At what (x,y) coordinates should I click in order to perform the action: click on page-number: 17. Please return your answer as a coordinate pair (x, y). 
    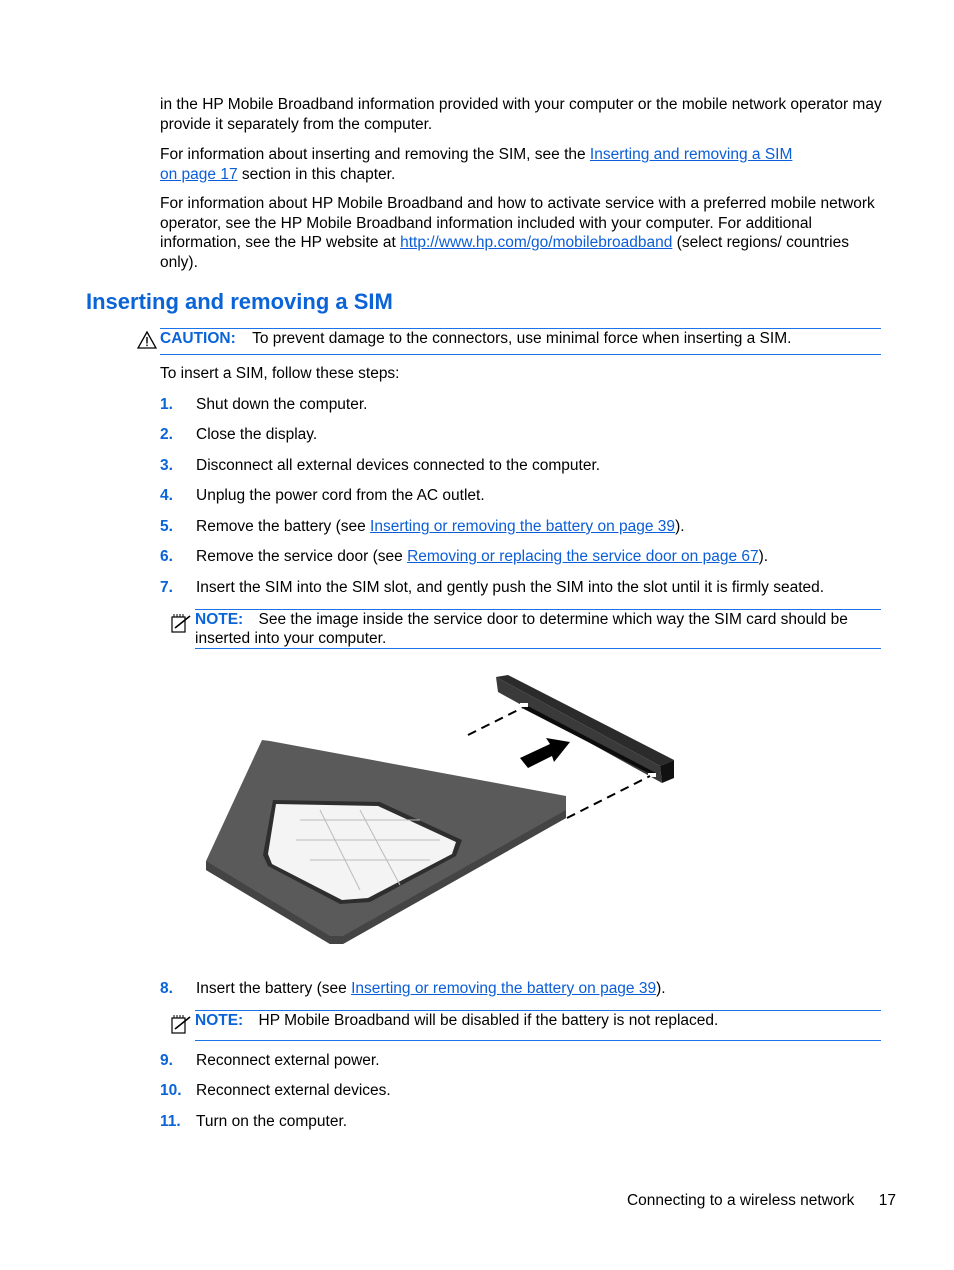
    Looking at the image, I should click on (887, 1200).